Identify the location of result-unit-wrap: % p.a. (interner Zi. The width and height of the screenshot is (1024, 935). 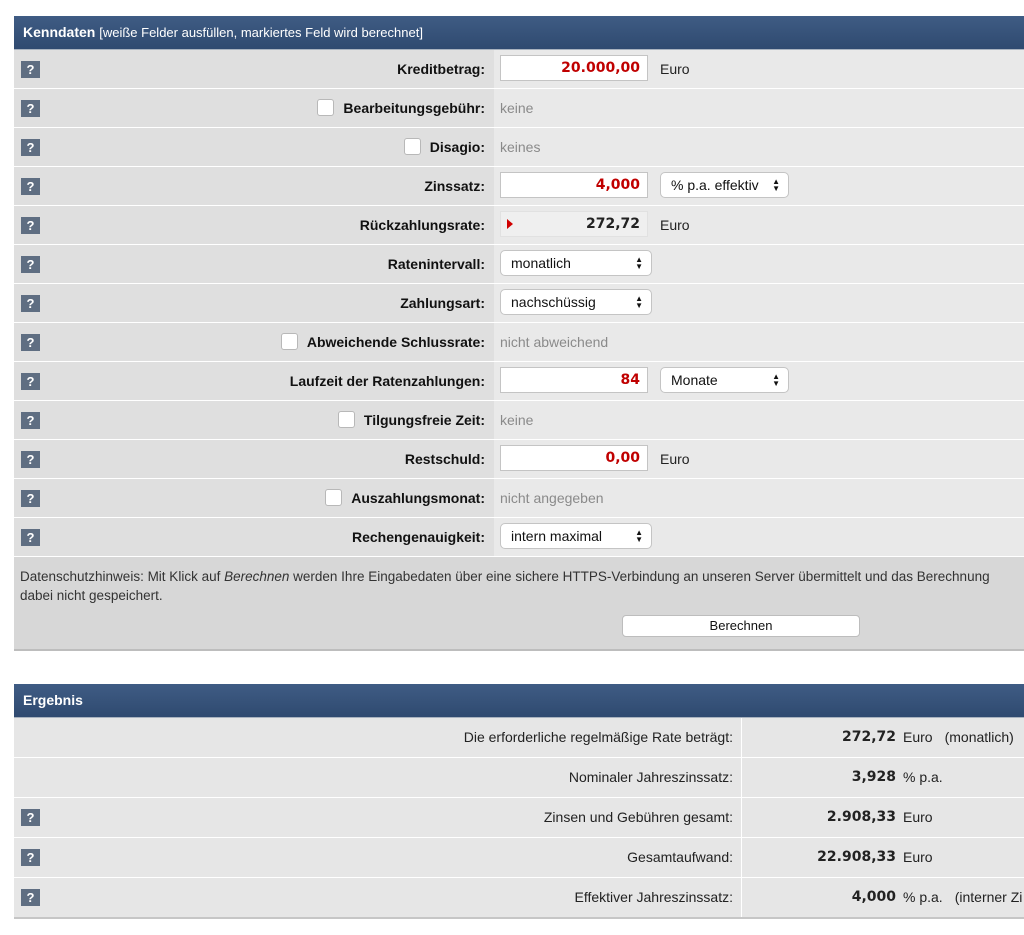
(962, 897).